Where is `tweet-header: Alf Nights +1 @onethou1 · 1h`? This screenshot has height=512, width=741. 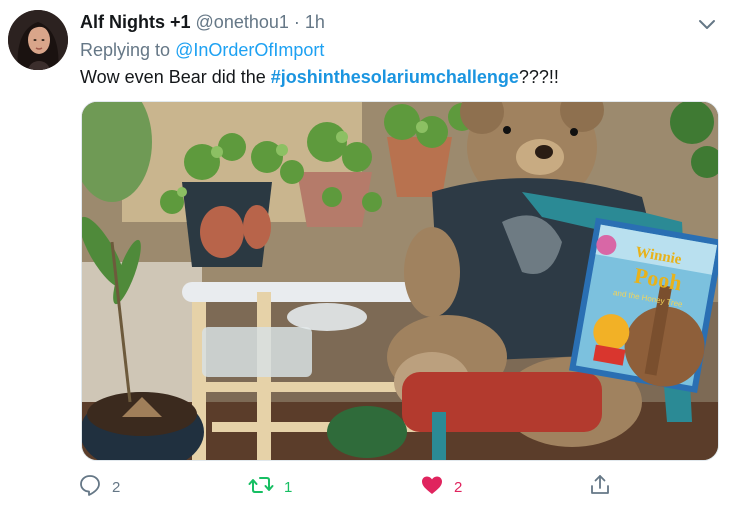
tweet-header: Alf Nights +1 @onethou1 · 1h is located at coordinates (202, 22).